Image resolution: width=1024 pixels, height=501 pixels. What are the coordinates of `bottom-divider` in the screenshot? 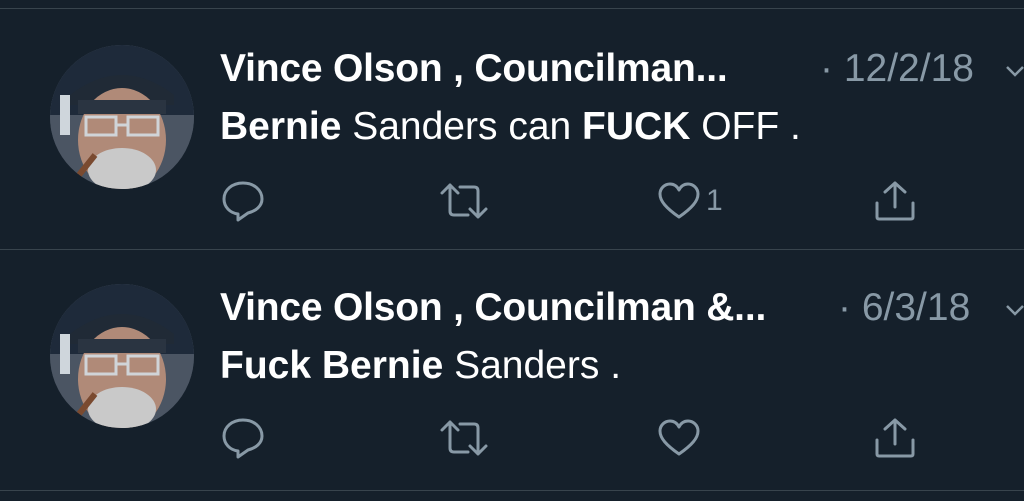 It's located at (512, 490).